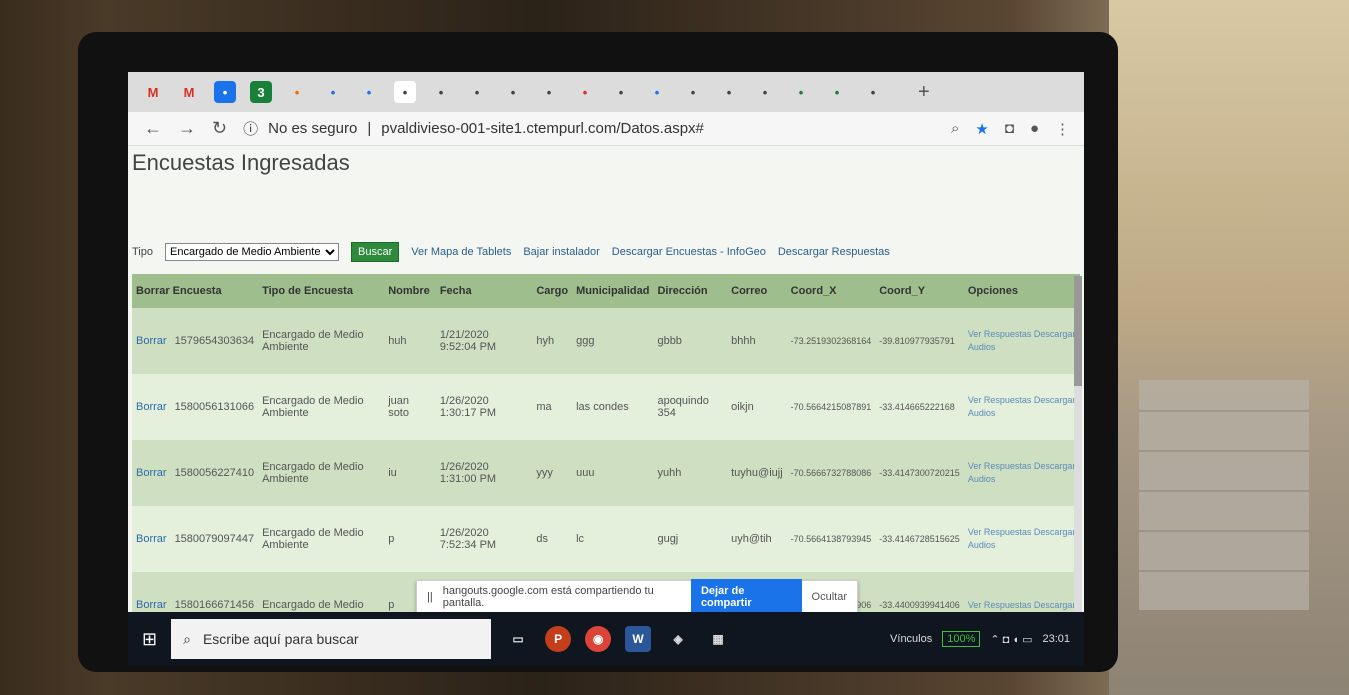 Image resolution: width=1349 pixels, height=695 pixels. Describe the element at coordinates (552, 341) in the screenshot. I see `cargo-cell: hyh` at that location.